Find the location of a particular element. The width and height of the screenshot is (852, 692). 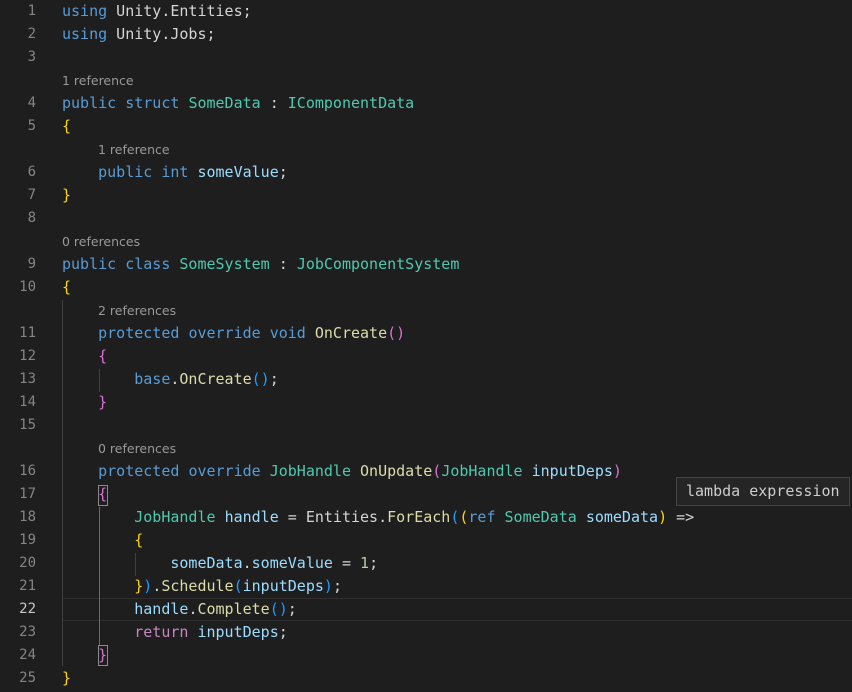

code-line: 14 } is located at coordinates (426, 402).